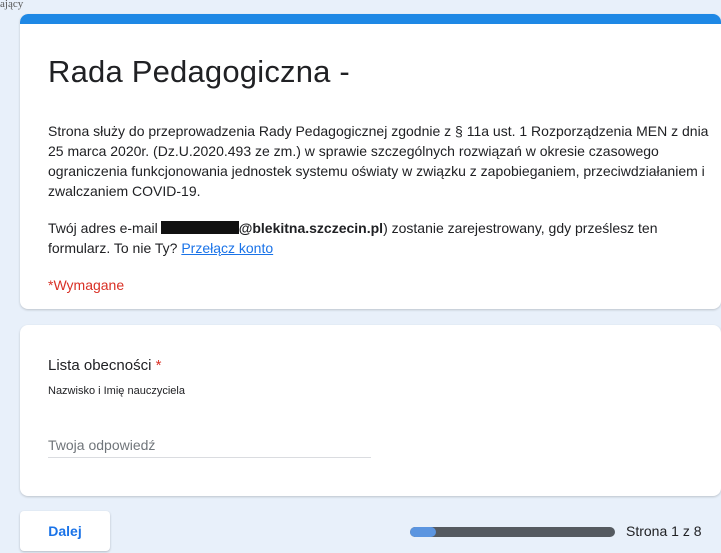 Image resolution: width=721 pixels, height=553 pixels. Describe the element at coordinates (199, 227) in the screenshot. I see `redacted-email-block` at that location.